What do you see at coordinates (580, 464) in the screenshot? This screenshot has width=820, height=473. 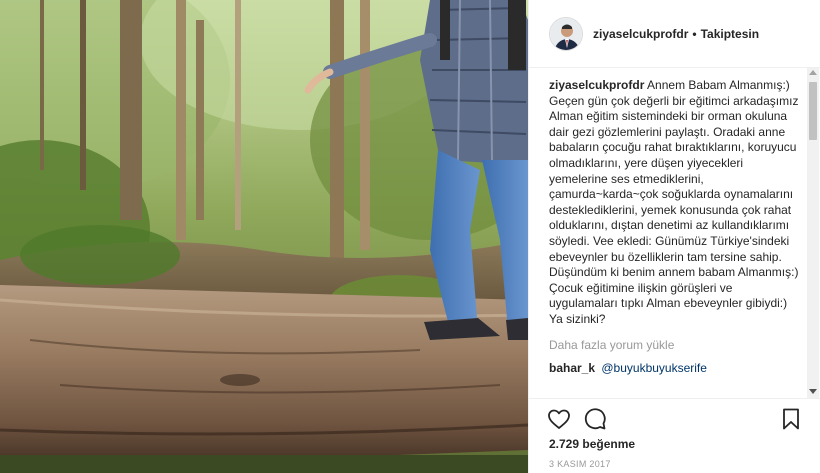 I see `post-date: 3 KASIM 2017` at bounding box center [580, 464].